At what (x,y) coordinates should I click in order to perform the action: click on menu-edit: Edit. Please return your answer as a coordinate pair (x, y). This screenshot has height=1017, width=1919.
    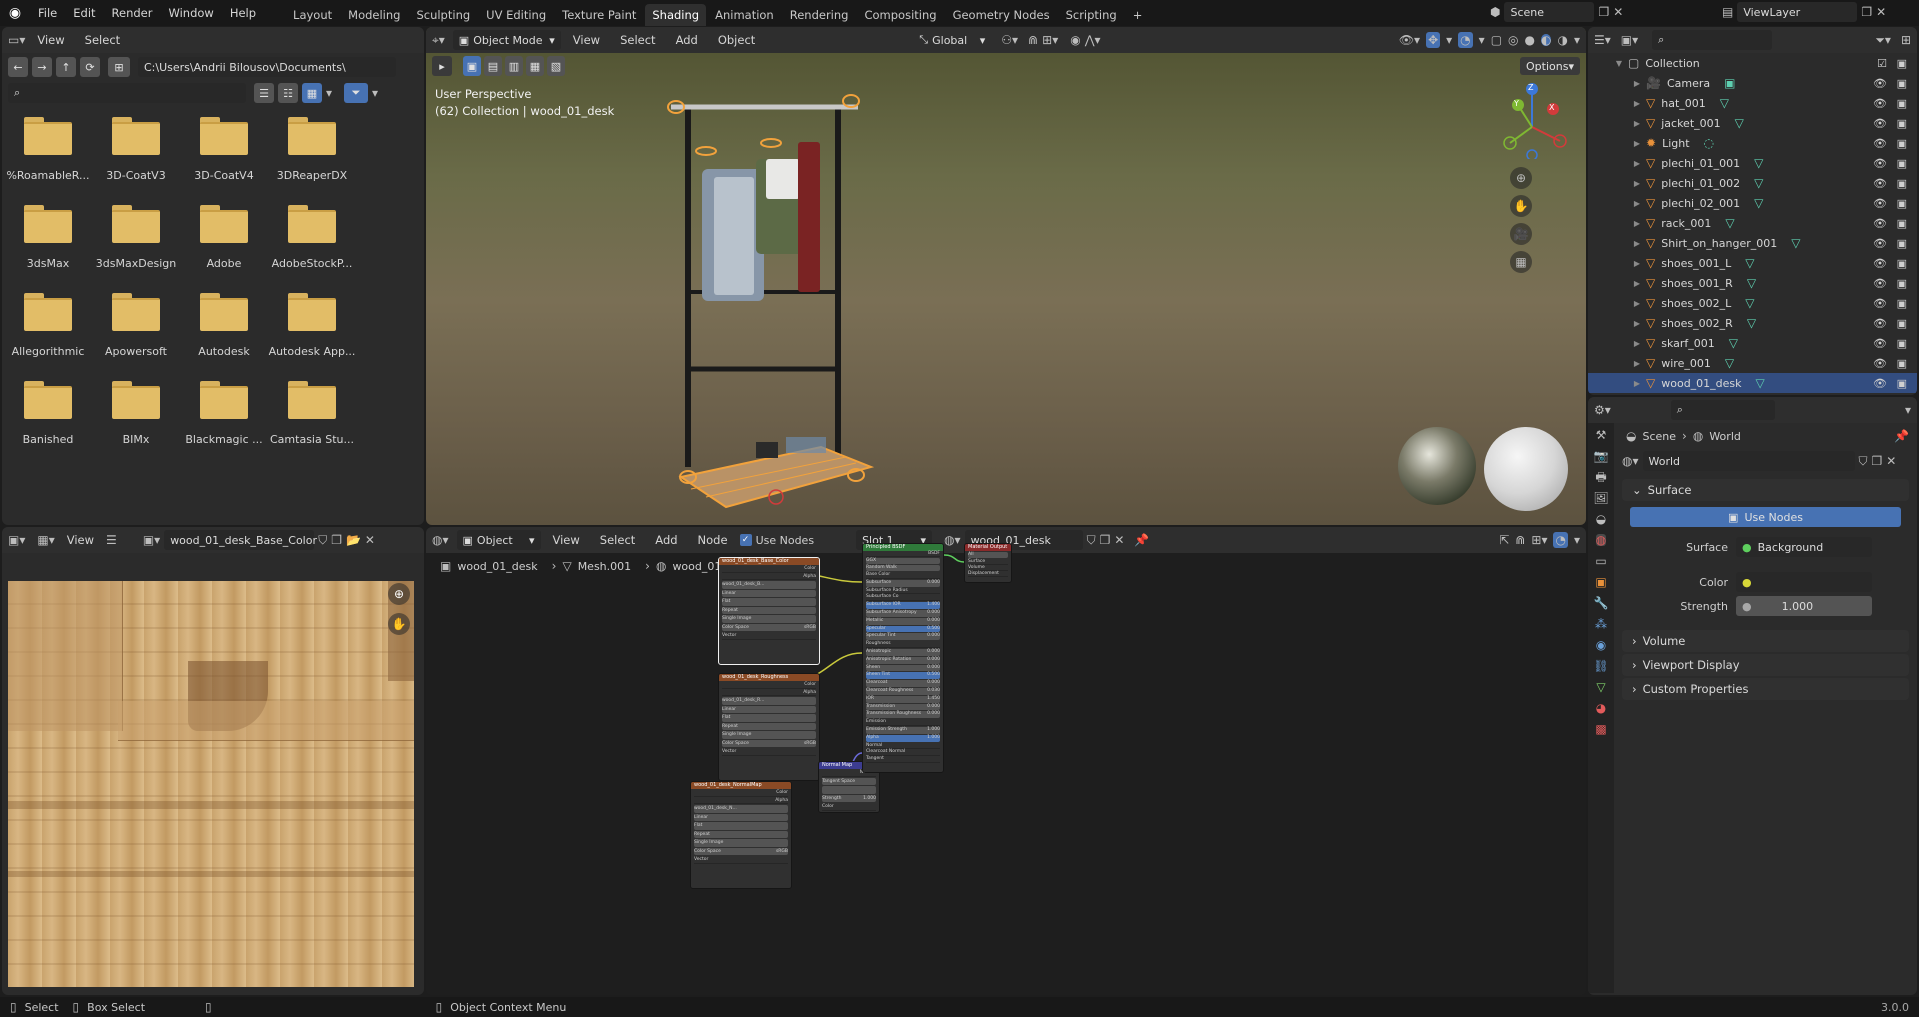
    Looking at the image, I should click on (84, 13).